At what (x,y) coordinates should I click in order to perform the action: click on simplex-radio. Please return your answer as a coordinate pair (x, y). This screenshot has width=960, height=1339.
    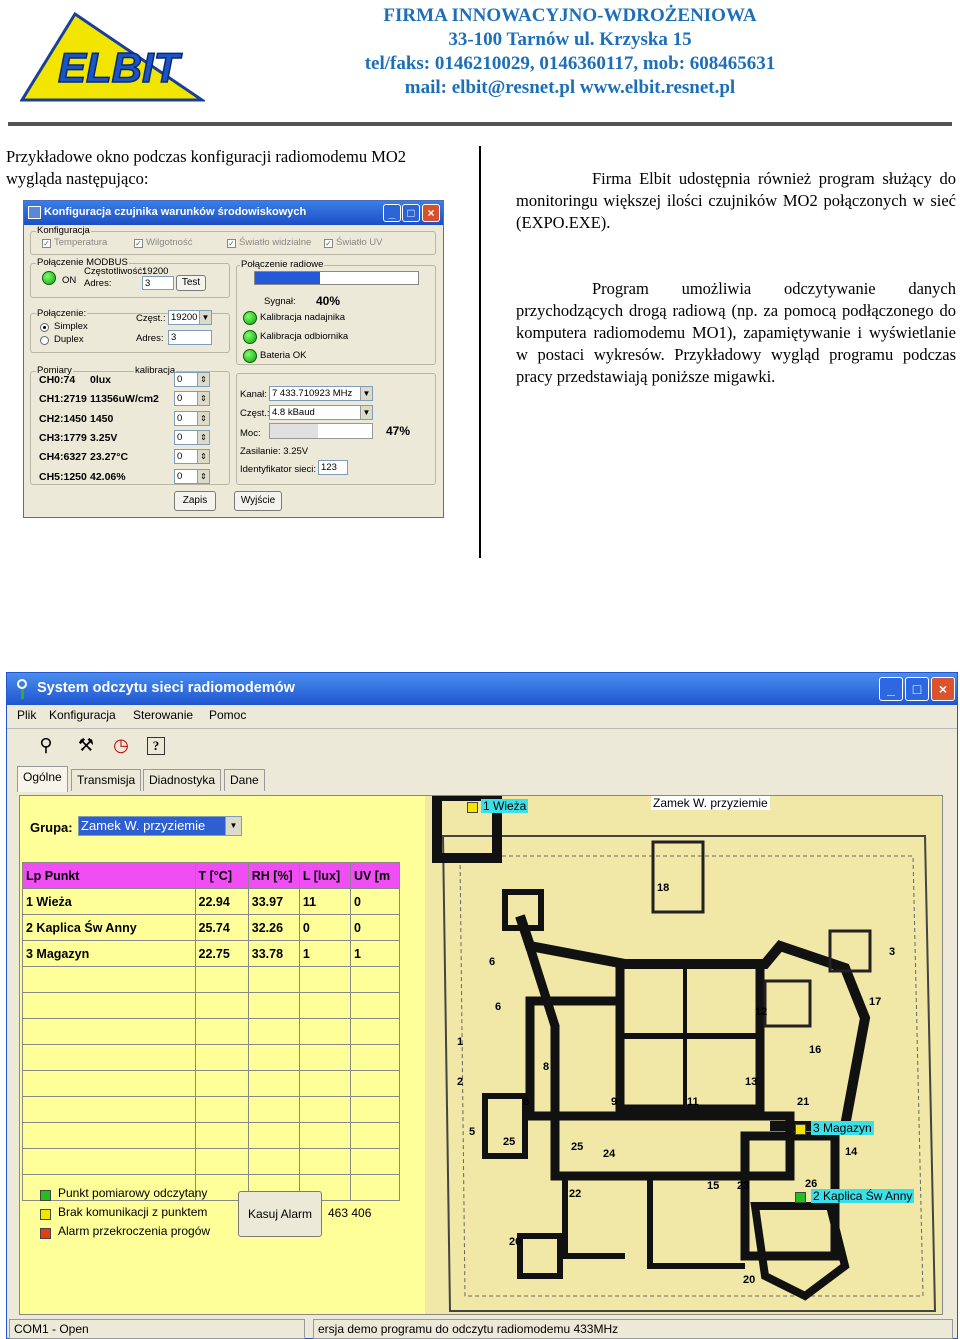
    Looking at the image, I should click on (44, 327).